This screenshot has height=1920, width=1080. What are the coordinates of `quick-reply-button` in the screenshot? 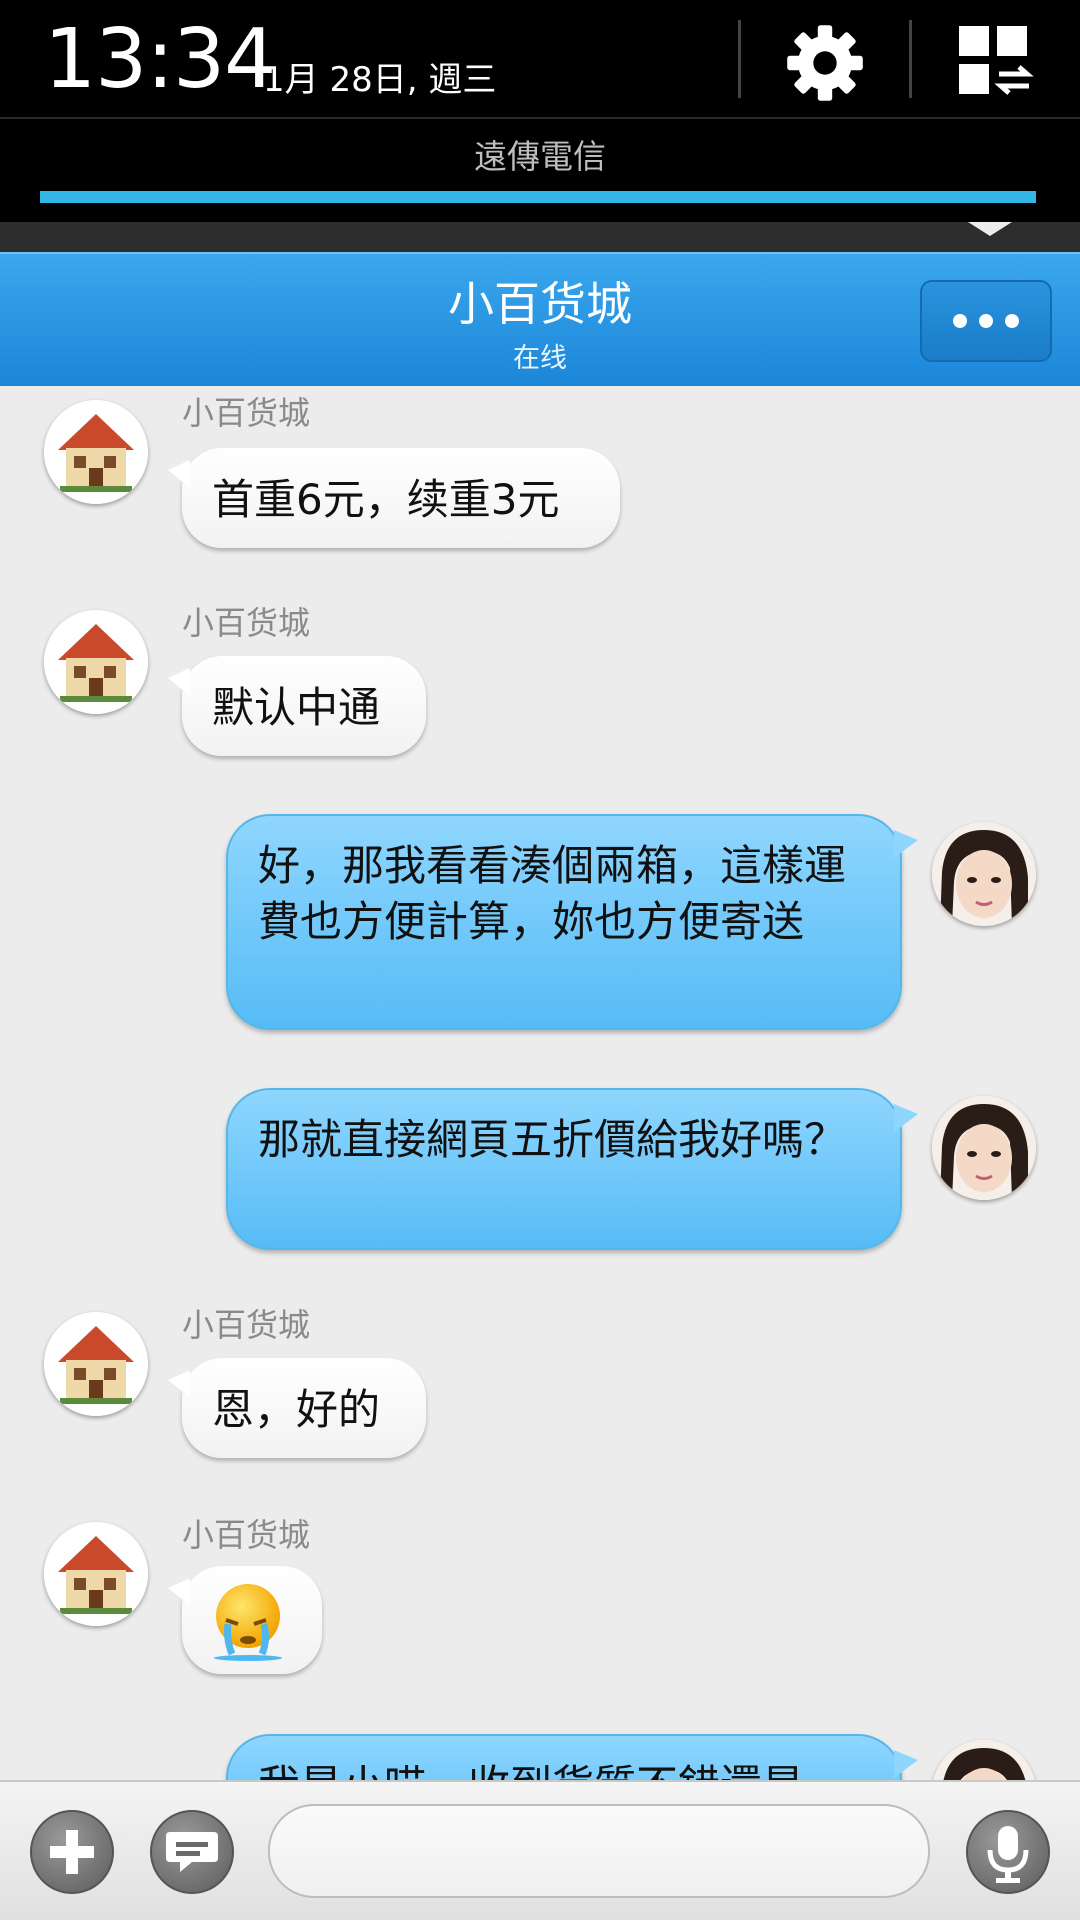 It's located at (192, 1852).